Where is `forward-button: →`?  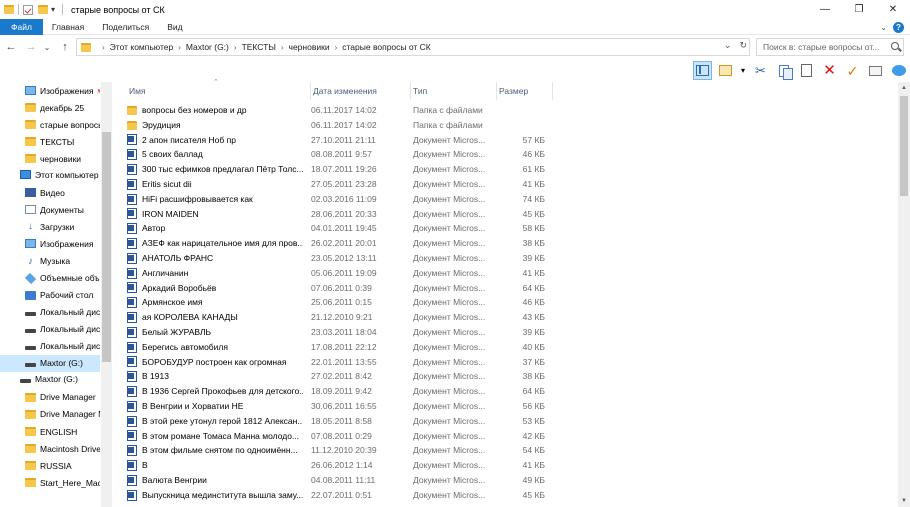
forward-button: → is located at coordinates (31, 47).